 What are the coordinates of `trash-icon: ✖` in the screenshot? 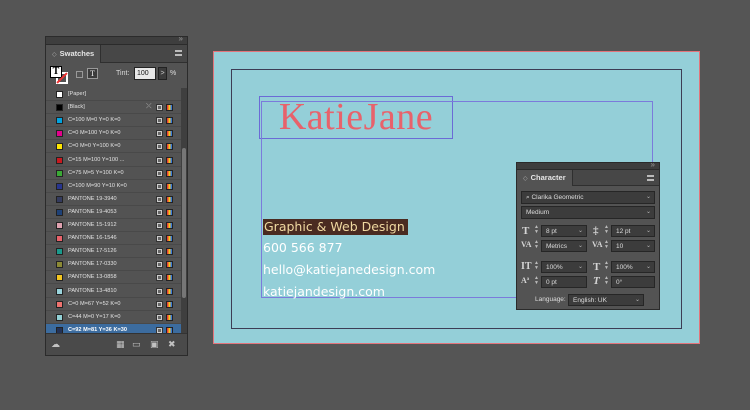 It's located at (172, 344).